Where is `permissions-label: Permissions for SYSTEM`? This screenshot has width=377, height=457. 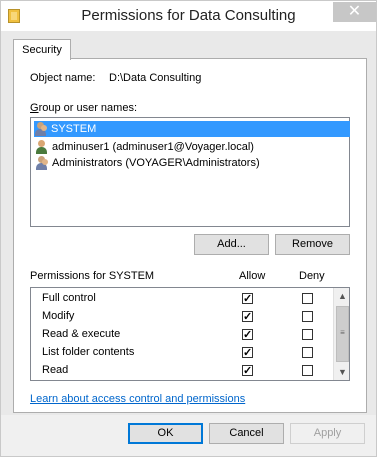
permissions-label: Permissions for SYSTEM is located at coordinates (92, 276).